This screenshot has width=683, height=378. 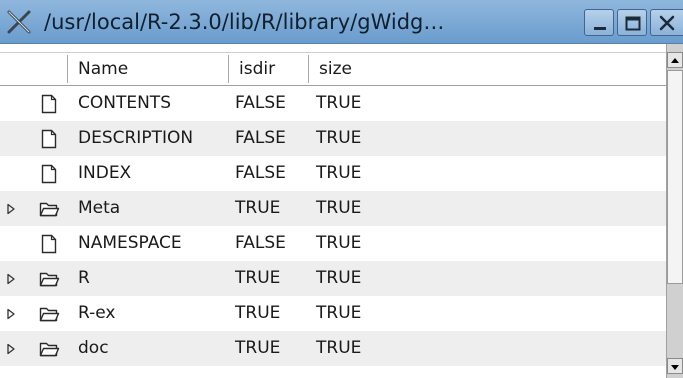 What do you see at coordinates (600, 28) in the screenshot?
I see `minimize-icon` at bounding box center [600, 28].